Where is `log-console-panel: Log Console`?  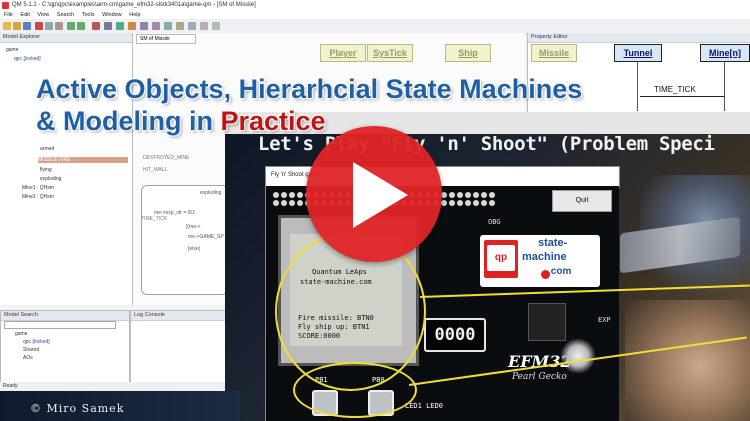 log-console-panel: Log Console is located at coordinates (178, 347).